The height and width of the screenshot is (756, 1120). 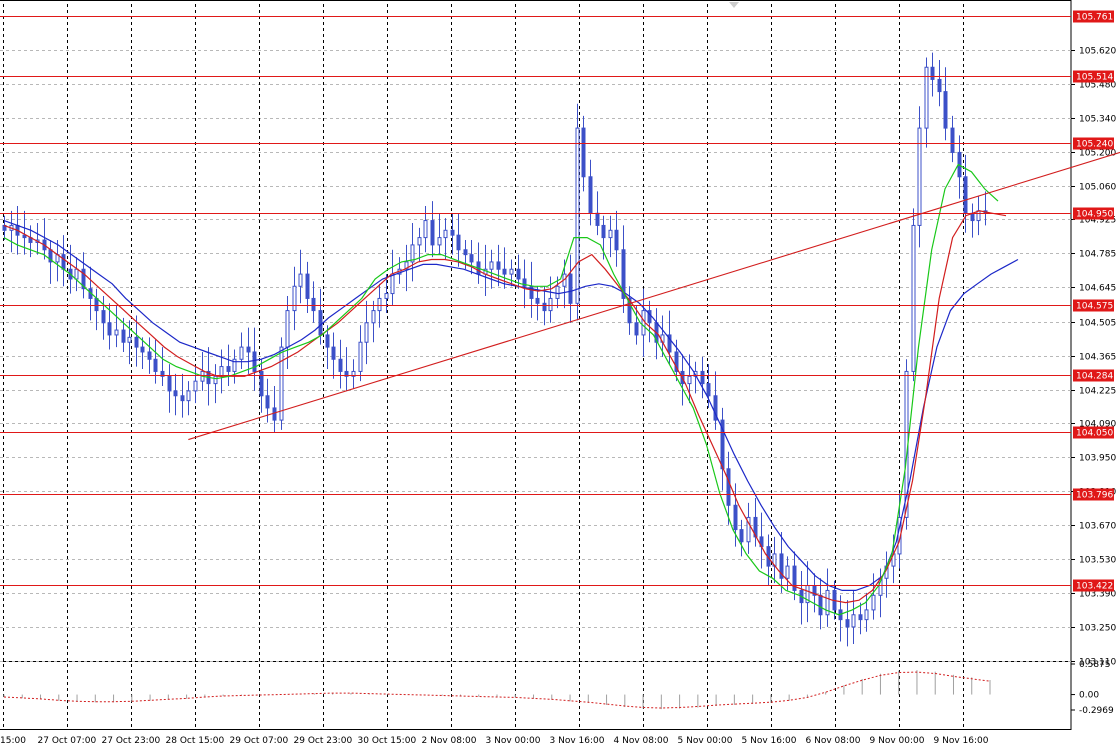 What do you see at coordinates (13, 741) in the screenshot?
I see `time-tick-label: 15:00` at bounding box center [13, 741].